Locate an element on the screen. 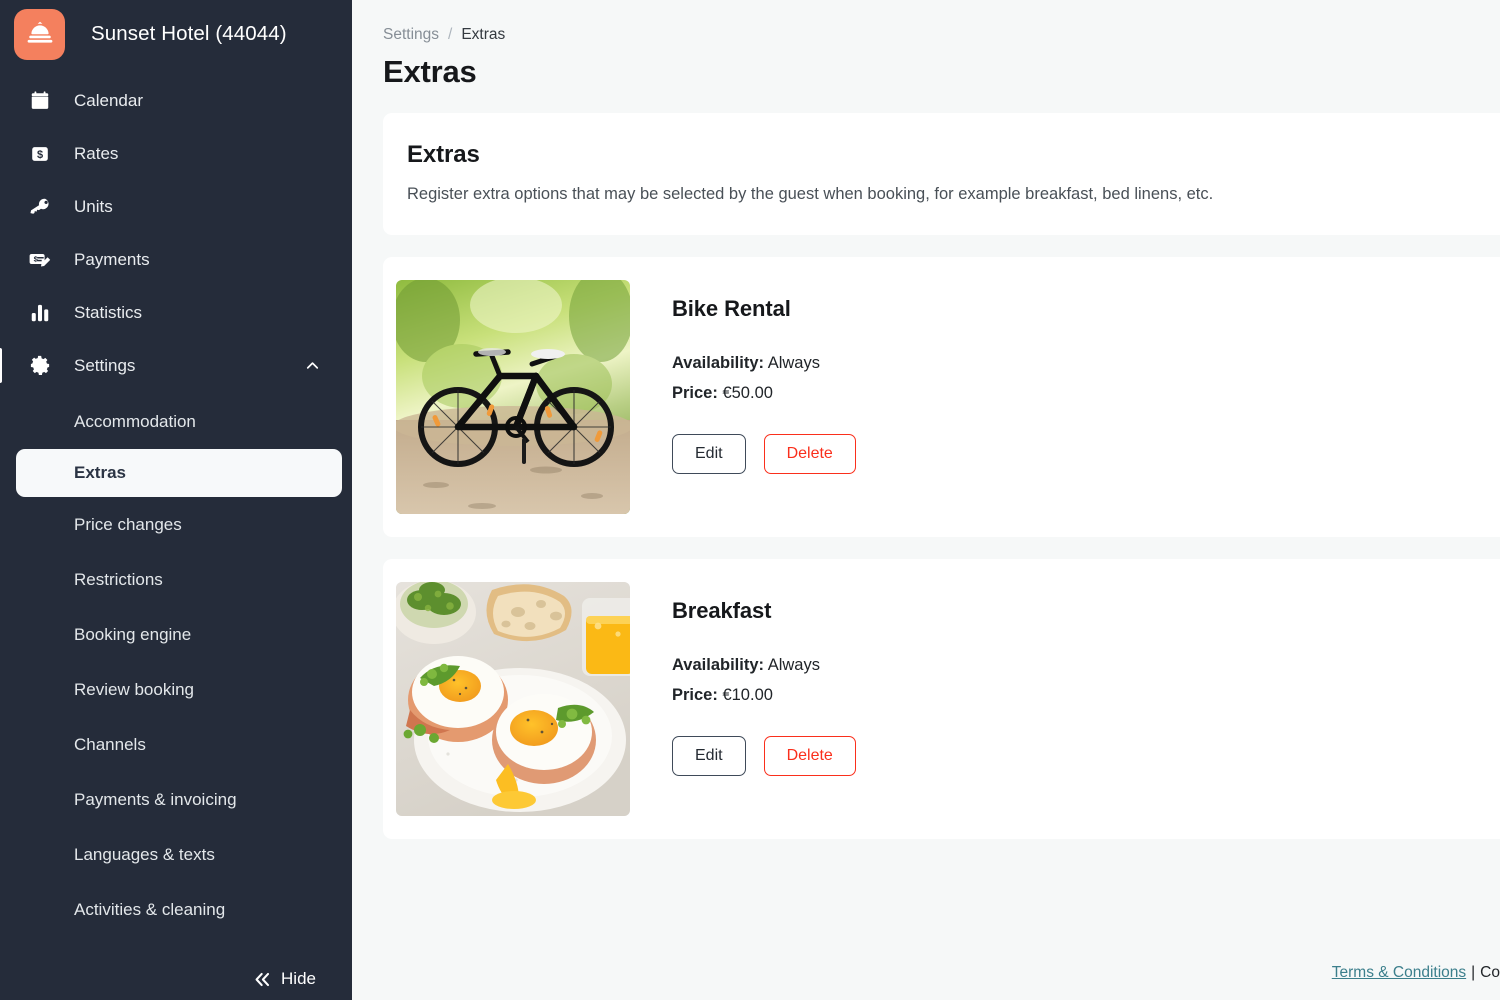 The height and width of the screenshot is (1000, 1500). key-icon is located at coordinates (40, 207).